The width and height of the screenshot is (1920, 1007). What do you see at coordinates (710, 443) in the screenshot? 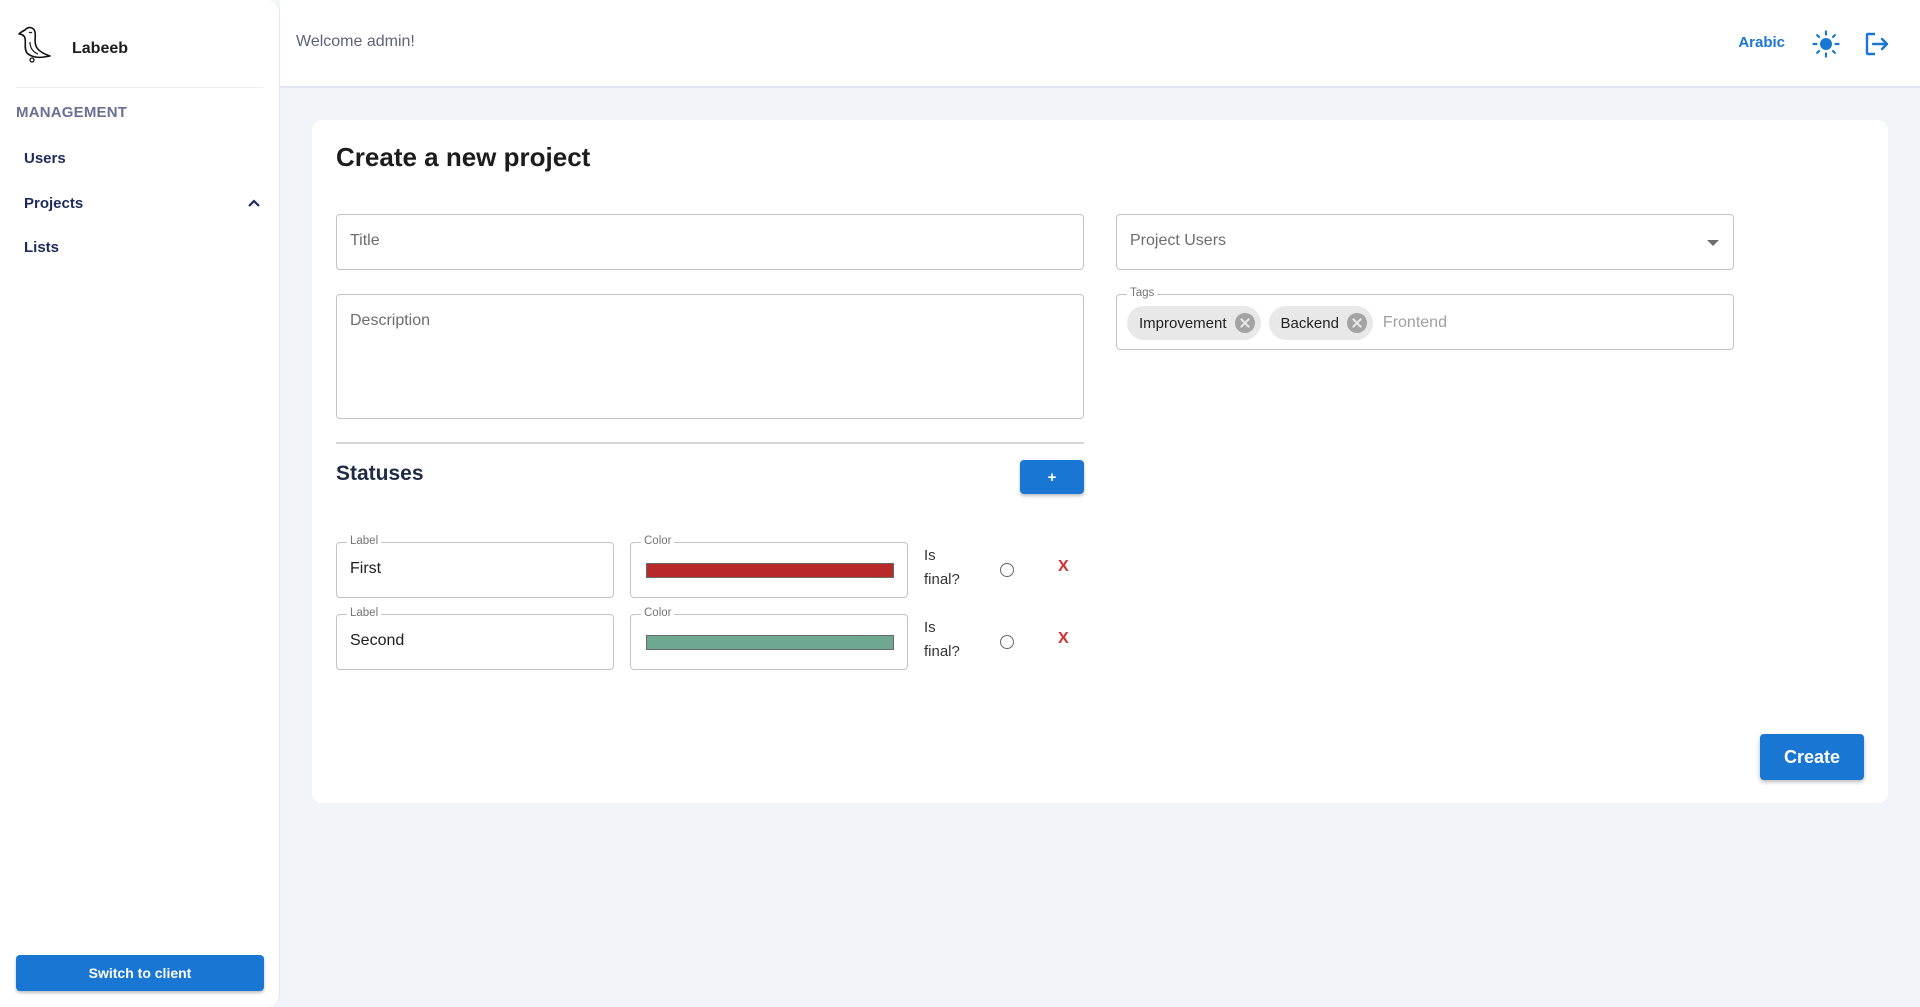
I see `section-divider` at bounding box center [710, 443].